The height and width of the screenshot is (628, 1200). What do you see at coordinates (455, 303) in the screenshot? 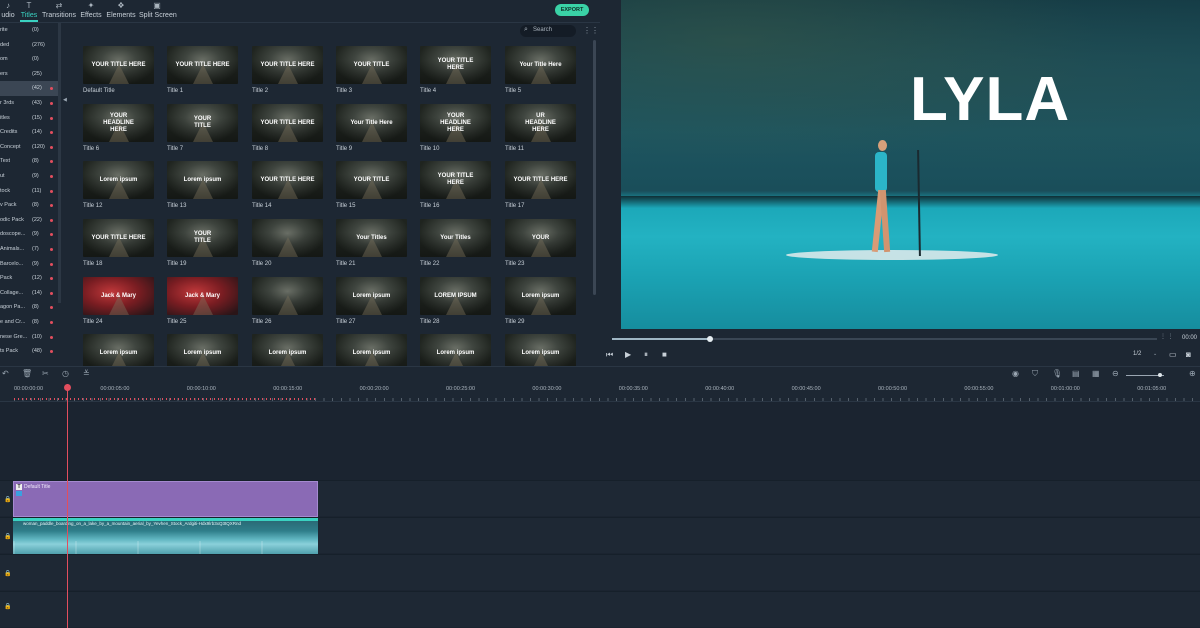
I see `title-template-tile: LOREM IPSUM Title 28` at bounding box center [455, 303].